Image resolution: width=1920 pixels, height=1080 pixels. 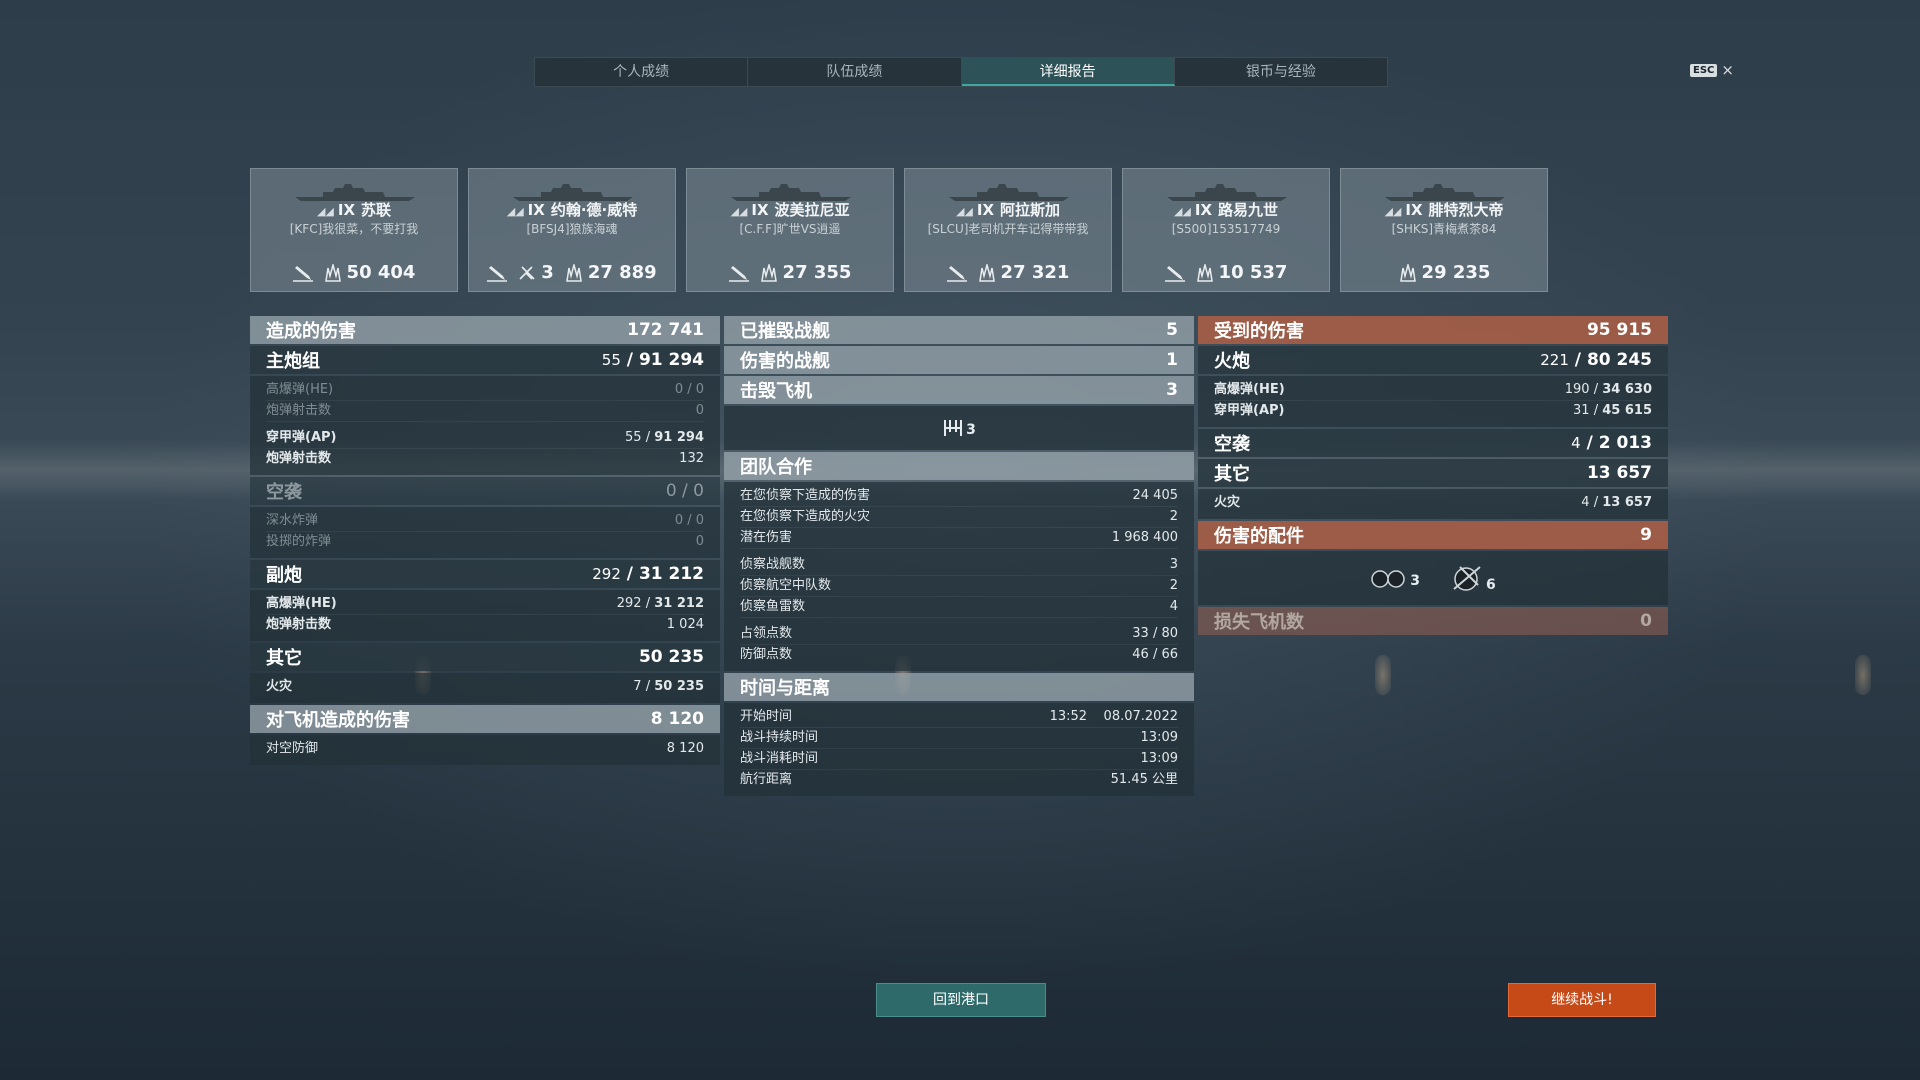 What do you see at coordinates (547, 272) in the screenshot?
I see `kills-value: 3` at bounding box center [547, 272].